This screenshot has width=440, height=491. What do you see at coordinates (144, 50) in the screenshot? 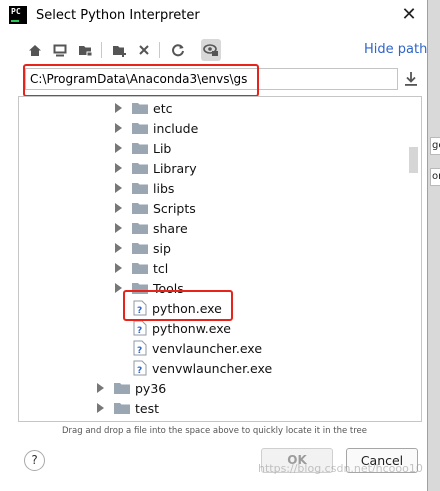
I see `delete-icon` at bounding box center [144, 50].